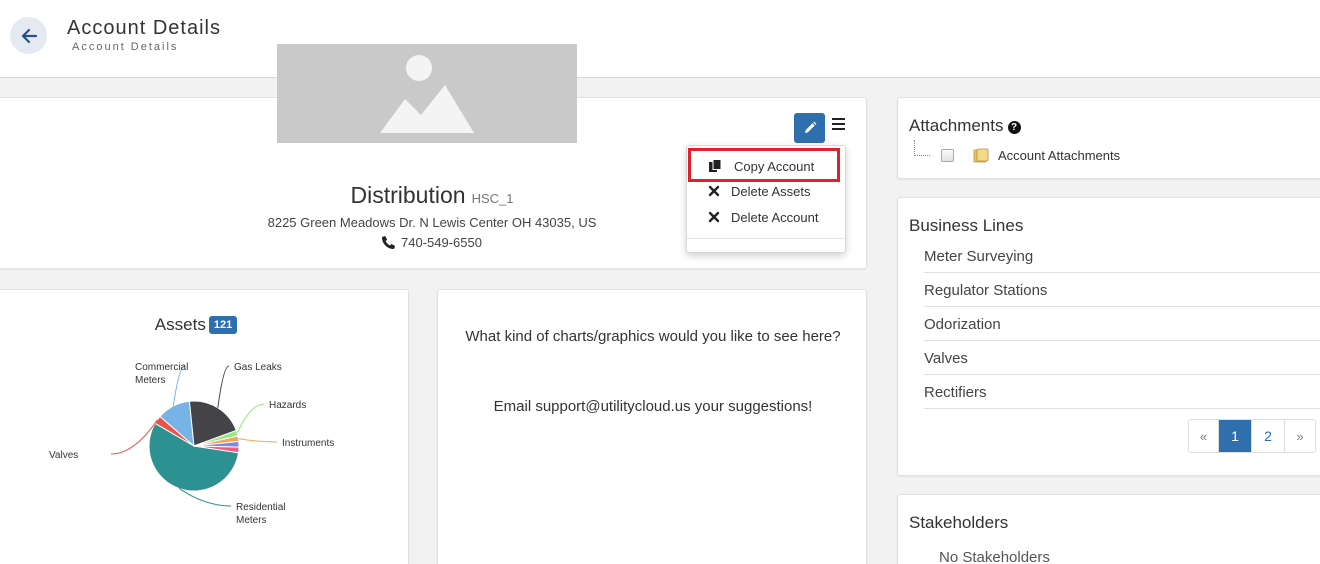 The image size is (1320, 564). I want to click on tree-connector, so click(922, 148).